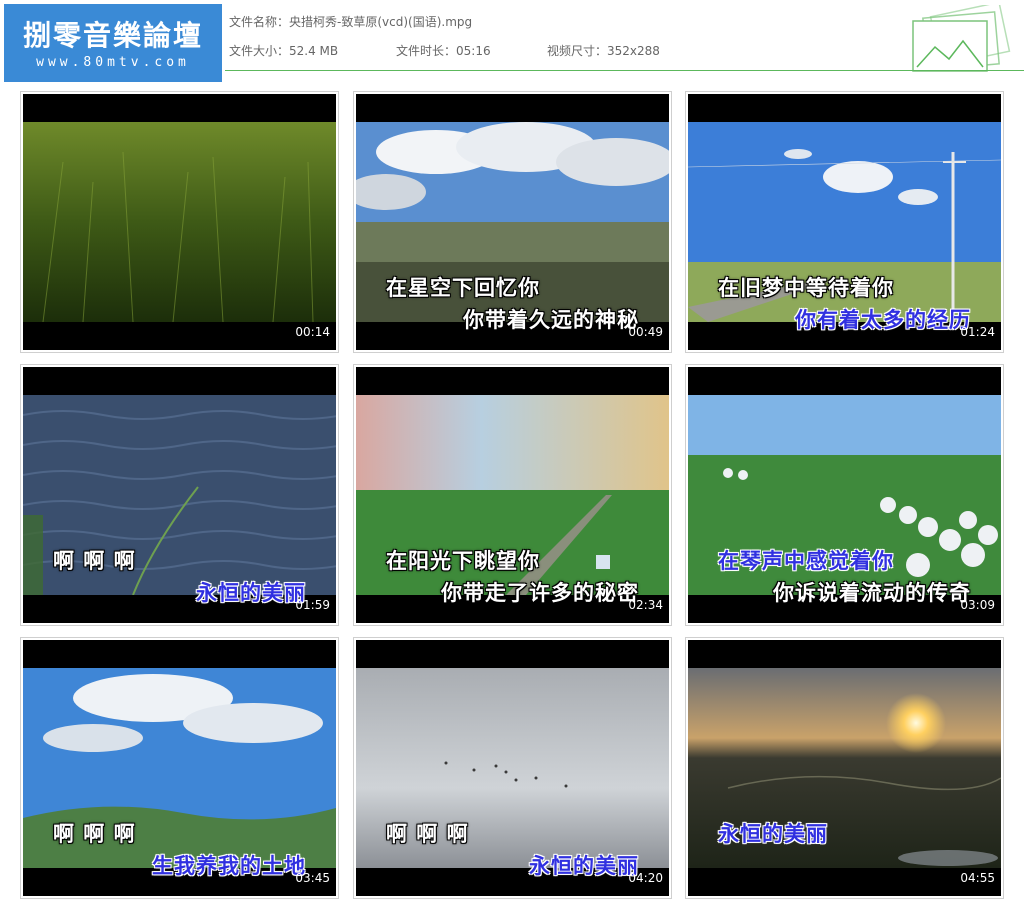 The image size is (1024, 918). Describe the element at coordinates (577, 51) in the screenshot. I see `video-resolution-label: 视频尺寸：` at that location.